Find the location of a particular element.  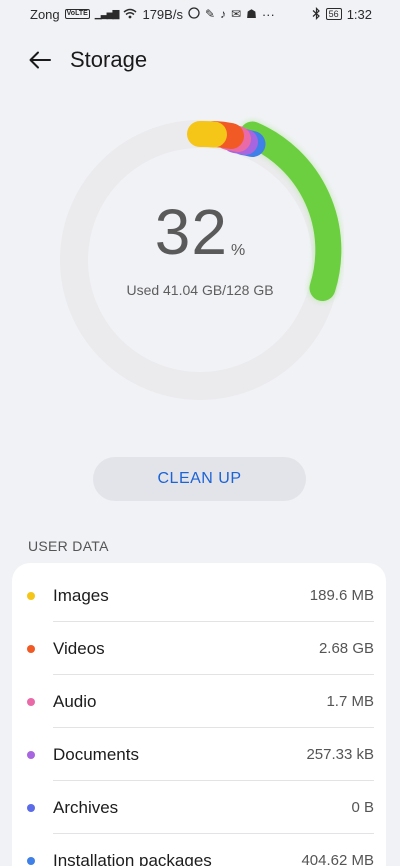

list-item-videos: Videos 2.68 GB is located at coordinates (199, 648).